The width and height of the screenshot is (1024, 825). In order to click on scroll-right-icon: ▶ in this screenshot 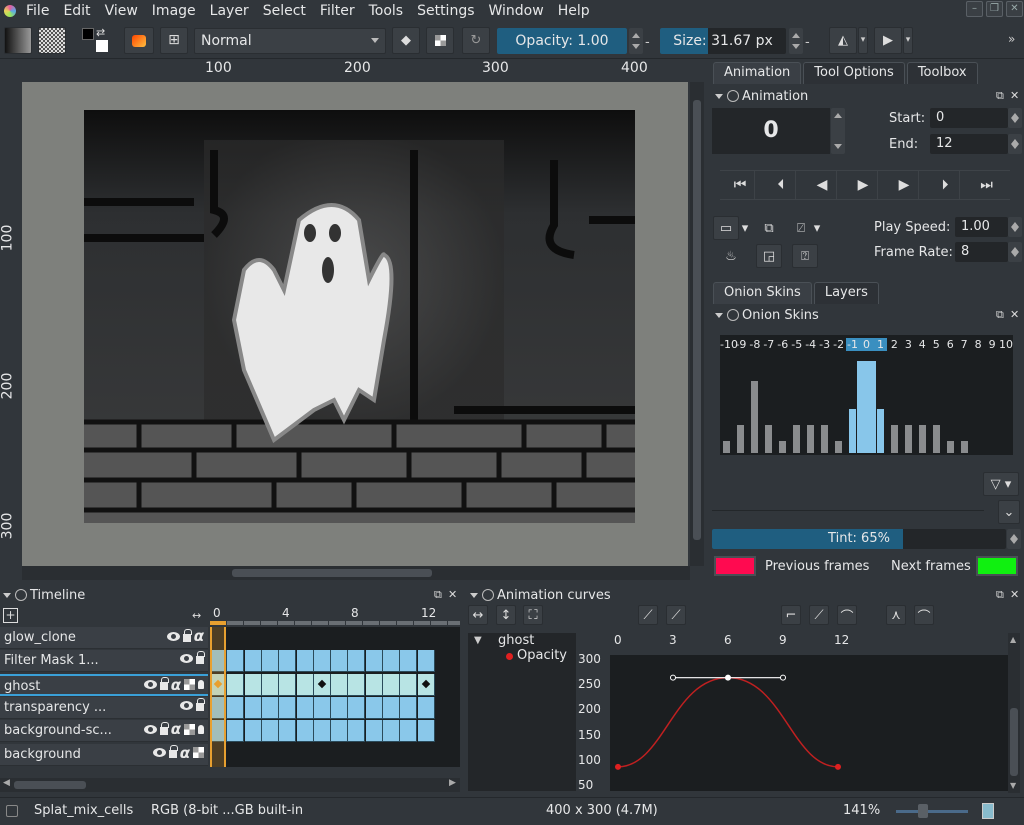, I will do `click(452, 783)`.